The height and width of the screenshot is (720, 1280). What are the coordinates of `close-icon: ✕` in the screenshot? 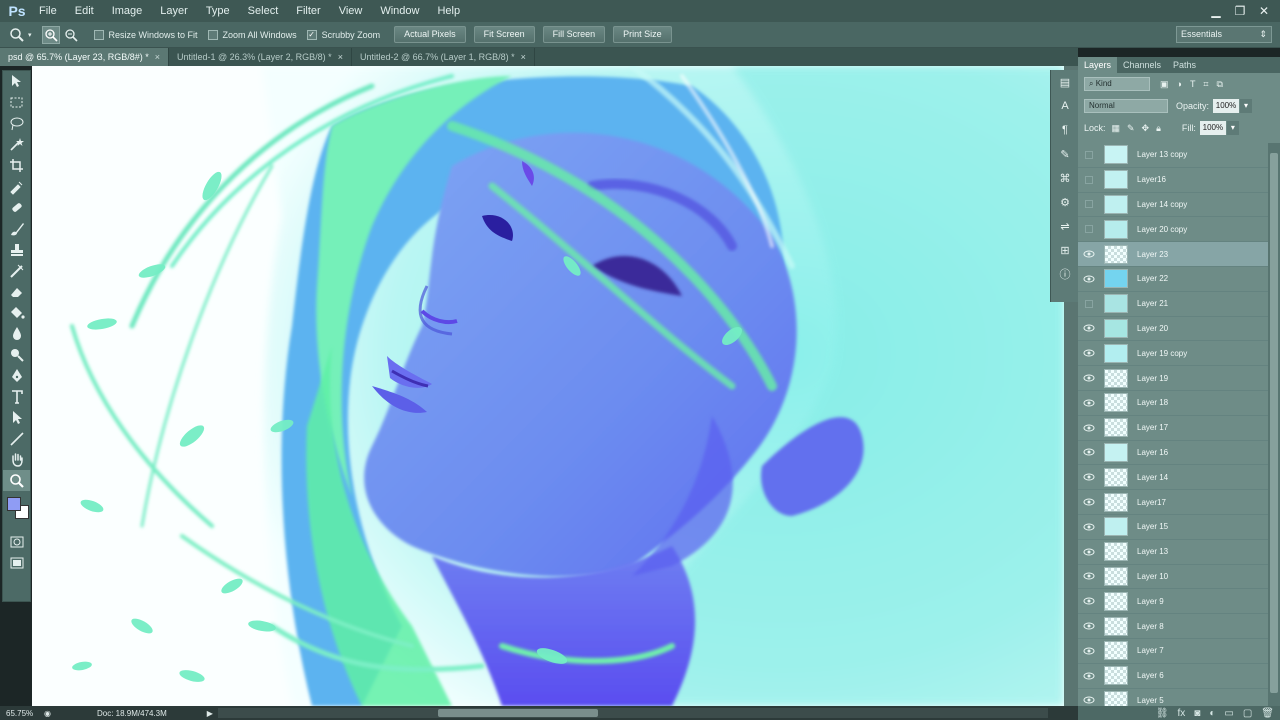 It's located at (1264, 11).